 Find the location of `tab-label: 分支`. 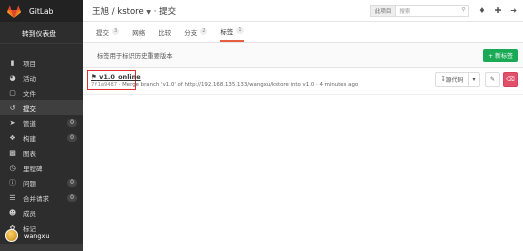

tab-label: 分支 is located at coordinates (191, 32).